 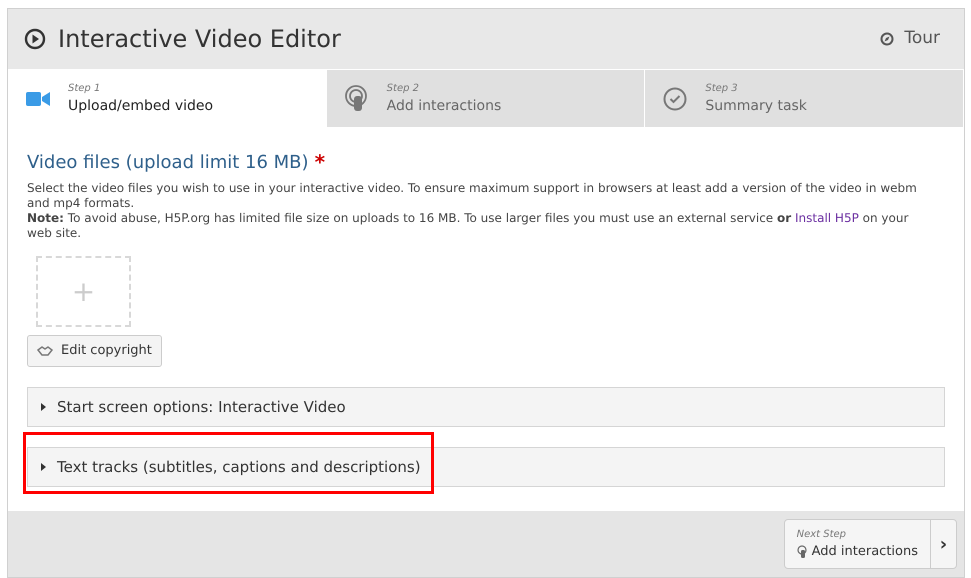 What do you see at coordinates (486, 98) in the screenshot?
I see `step-tab: Step 2 Add interactions` at bounding box center [486, 98].